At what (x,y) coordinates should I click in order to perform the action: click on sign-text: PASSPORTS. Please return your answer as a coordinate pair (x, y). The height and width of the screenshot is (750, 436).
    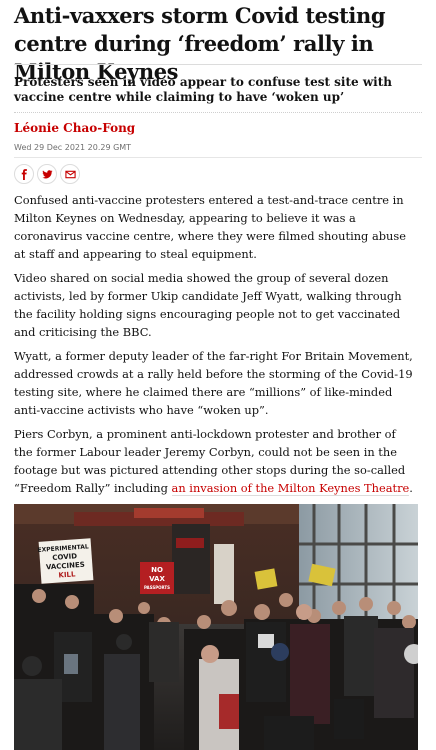
    Looking at the image, I should click on (157, 587).